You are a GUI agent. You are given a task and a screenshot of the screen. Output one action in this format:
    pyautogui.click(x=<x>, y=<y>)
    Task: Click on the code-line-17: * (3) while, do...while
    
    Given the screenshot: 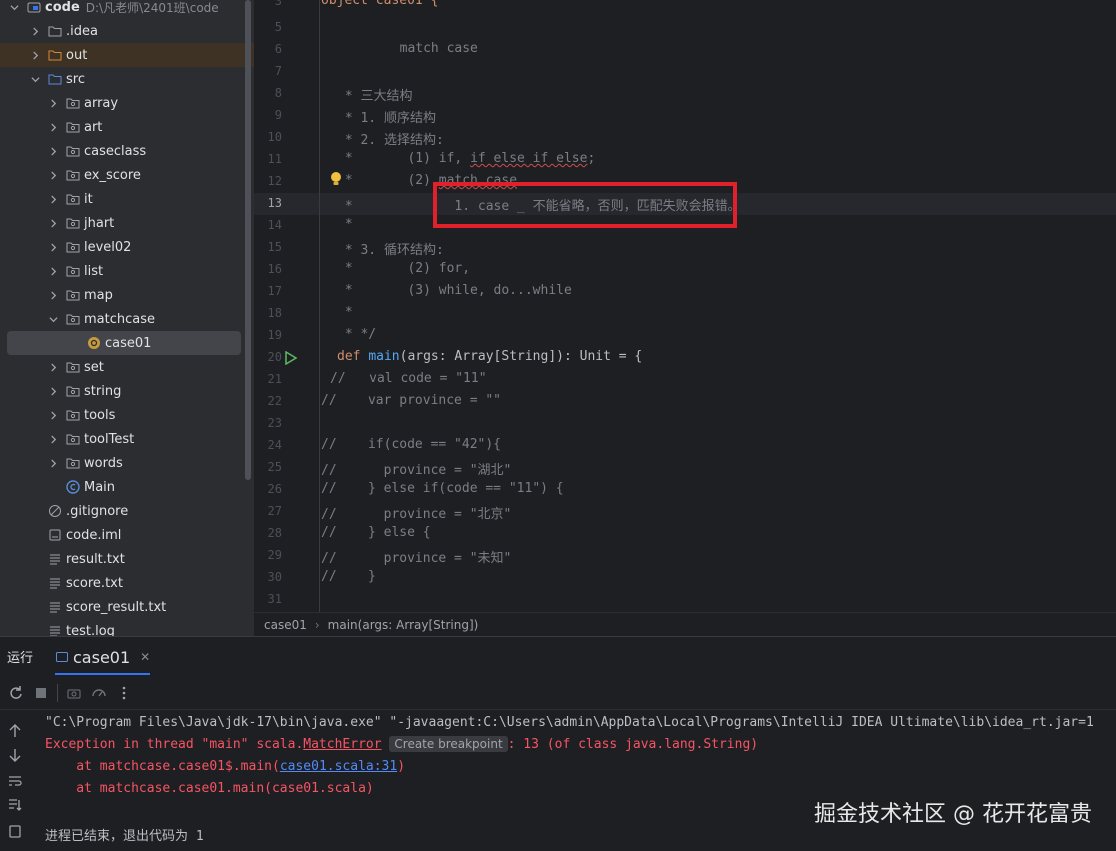 What is the action you would take?
    pyautogui.click(x=454, y=290)
    